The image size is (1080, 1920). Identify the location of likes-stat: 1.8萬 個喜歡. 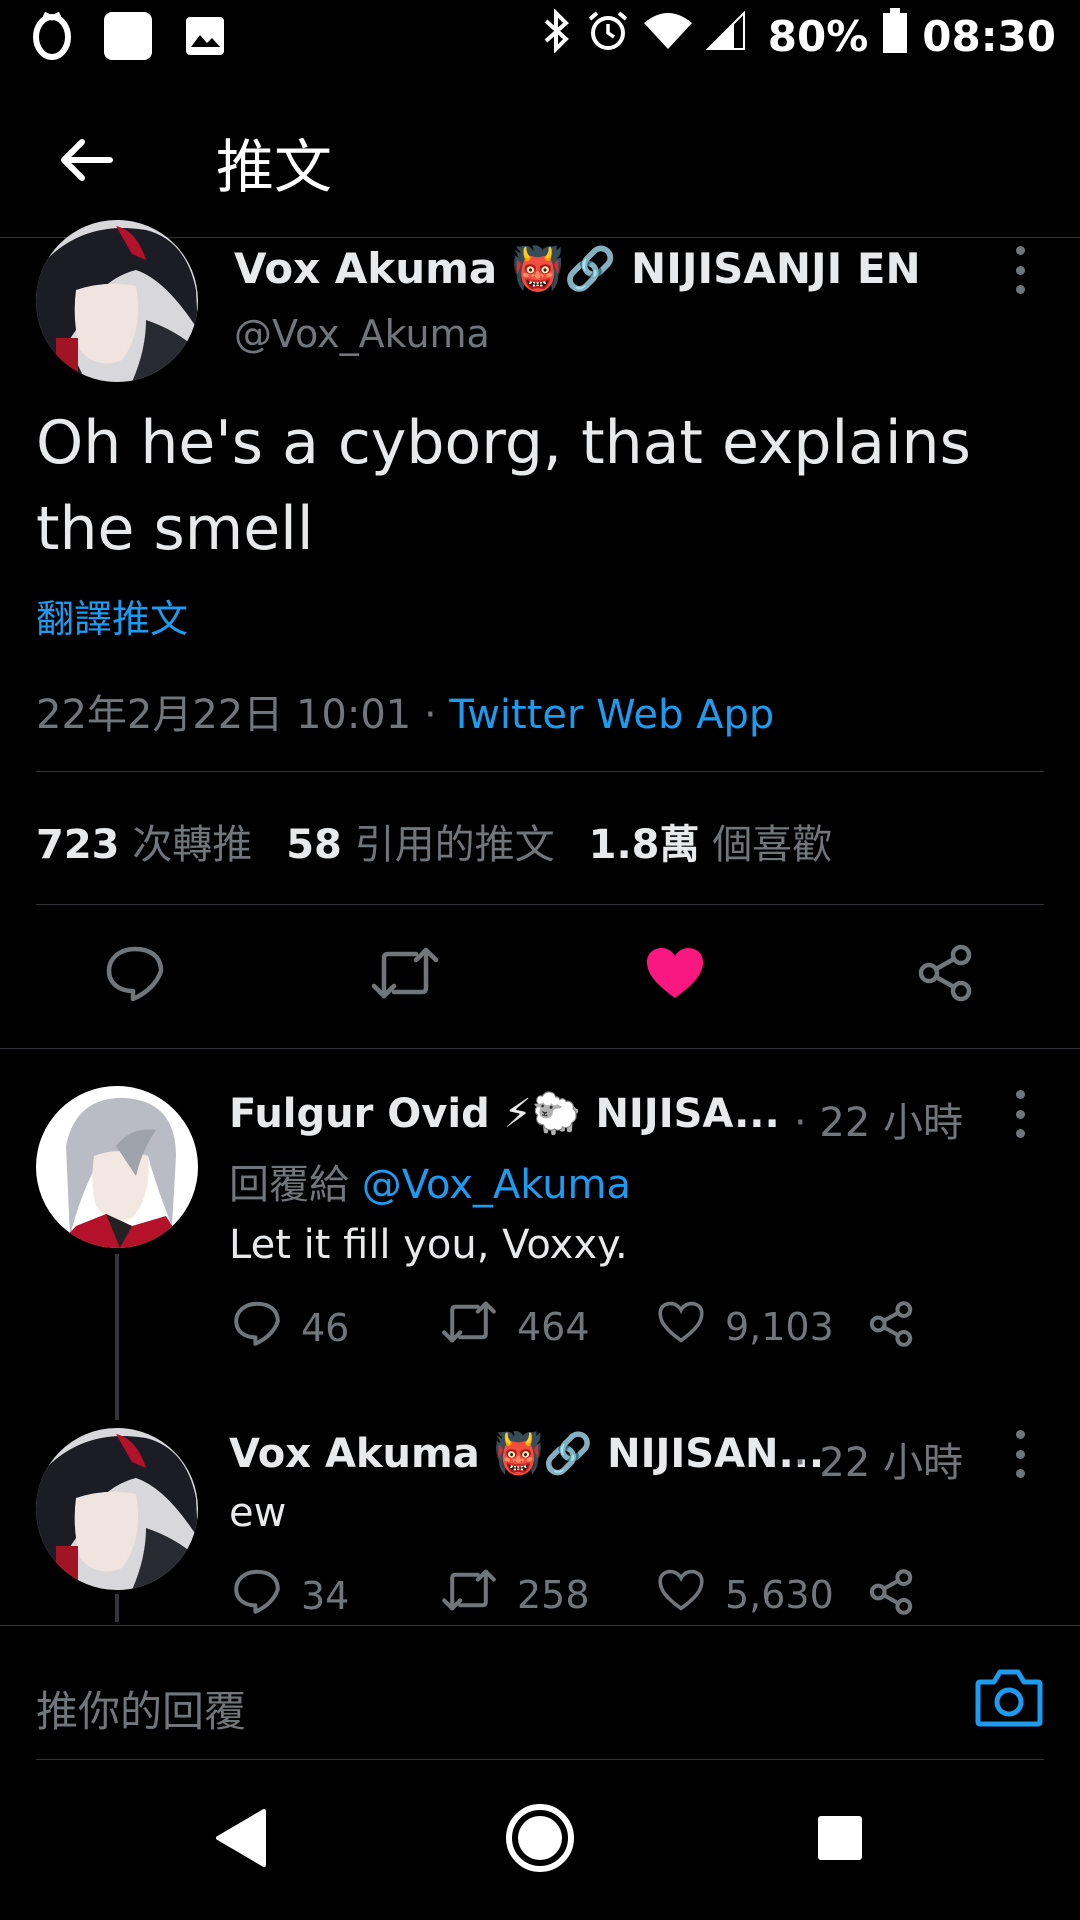
(711, 845).